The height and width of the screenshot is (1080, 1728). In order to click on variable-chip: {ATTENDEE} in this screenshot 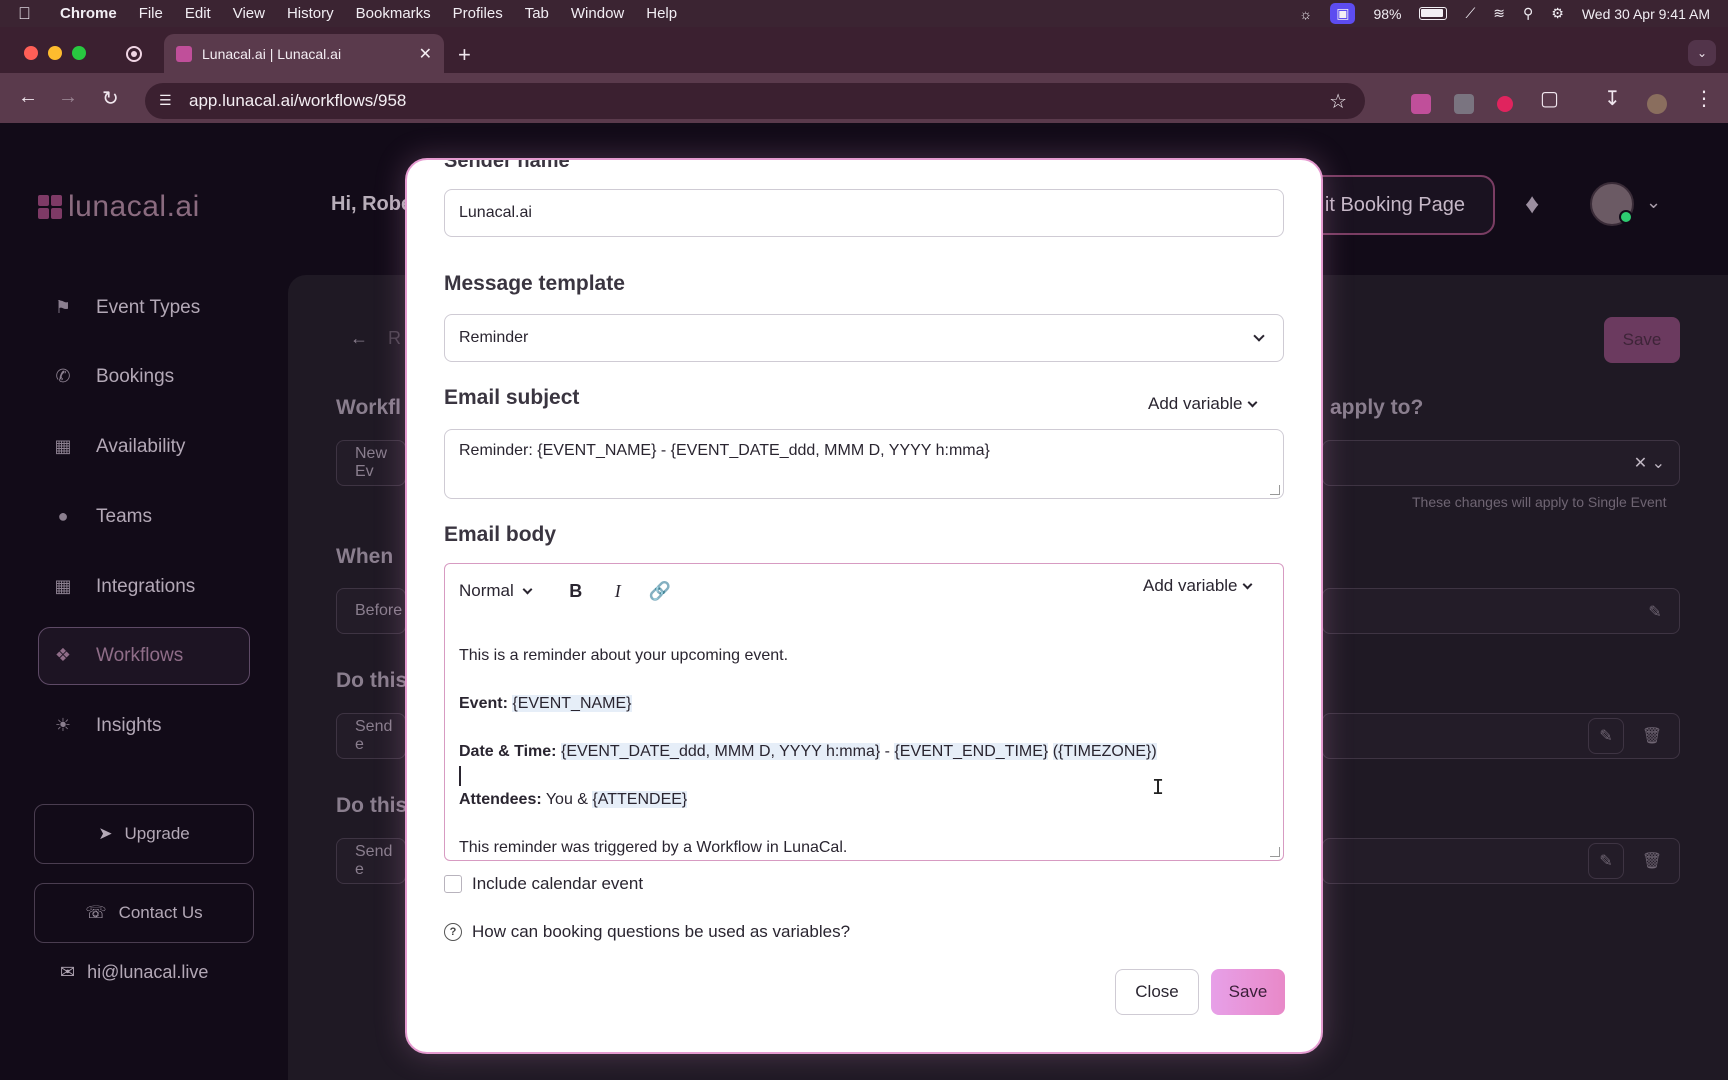, I will do `click(640, 799)`.